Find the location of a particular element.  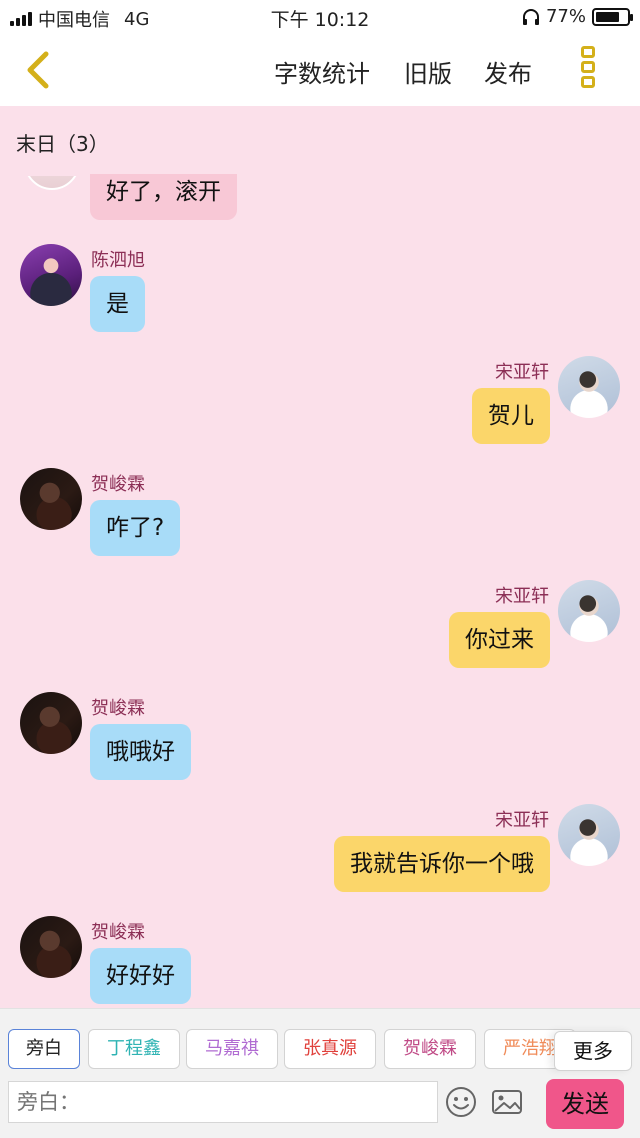

message-bubble: 是 is located at coordinates (117, 304).